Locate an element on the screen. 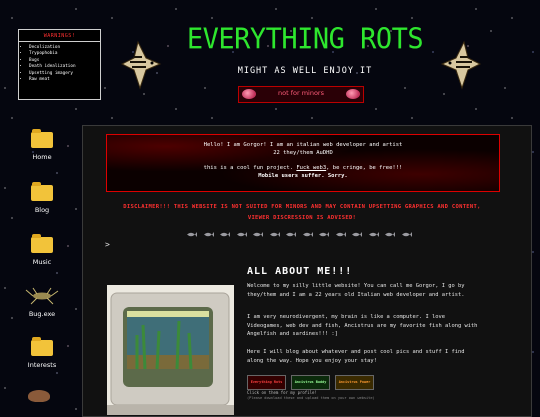 The height and width of the screenshot is (417, 540). sidebar-item-music: Music is located at coordinates (42, 250).